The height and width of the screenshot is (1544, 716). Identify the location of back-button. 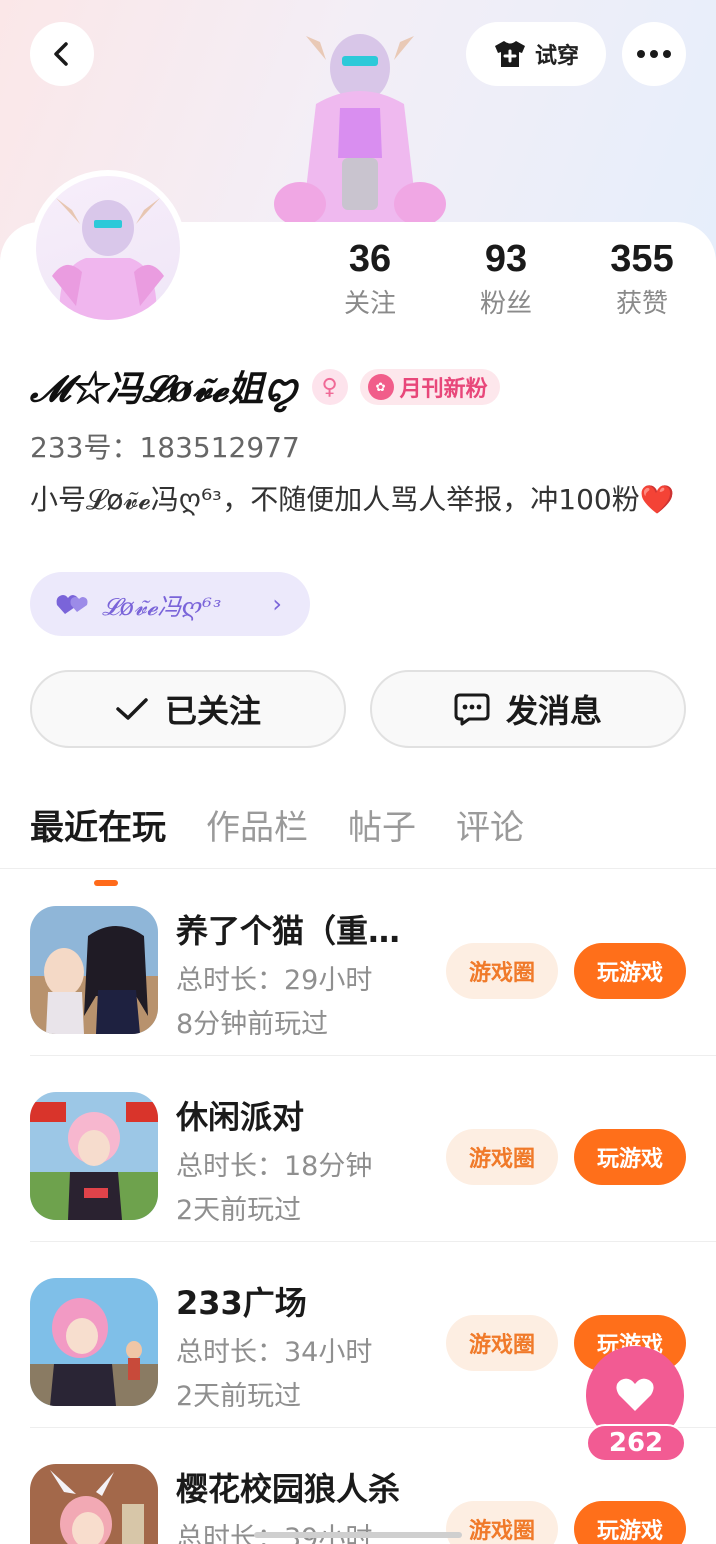
(62, 54).